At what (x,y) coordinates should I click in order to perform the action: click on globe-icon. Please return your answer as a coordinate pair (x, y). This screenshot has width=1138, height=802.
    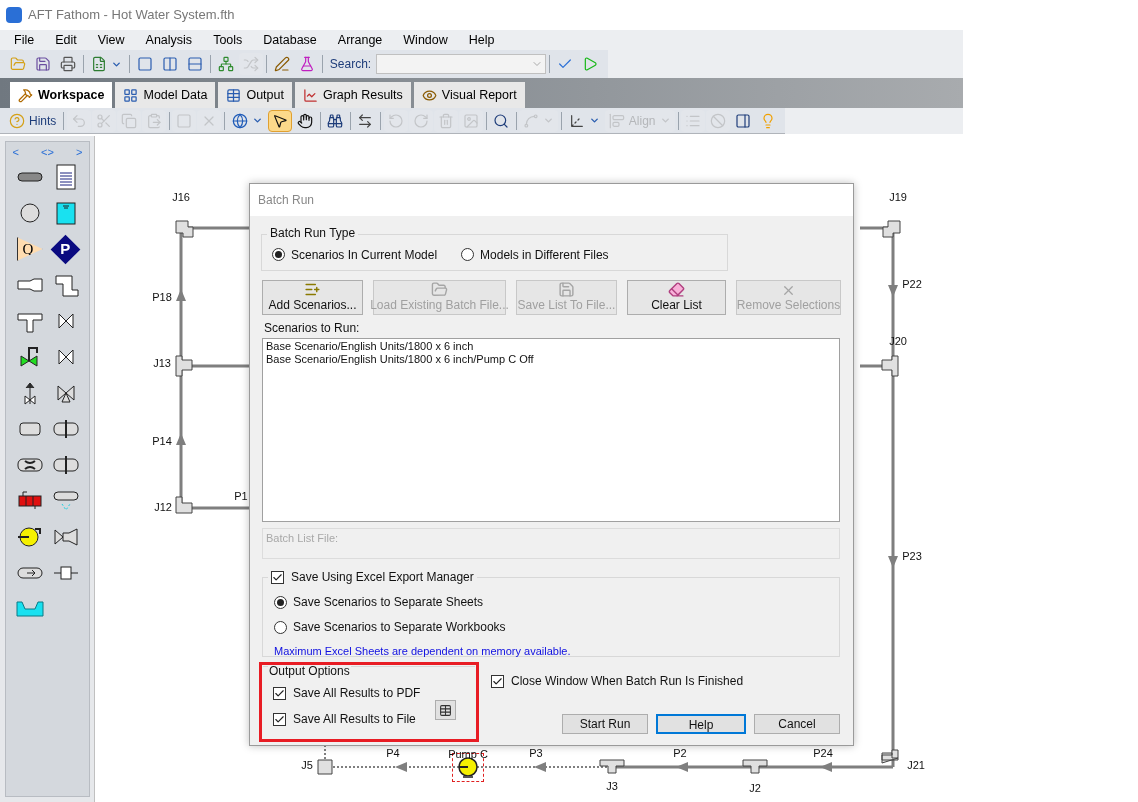
    Looking at the image, I should click on (239, 120).